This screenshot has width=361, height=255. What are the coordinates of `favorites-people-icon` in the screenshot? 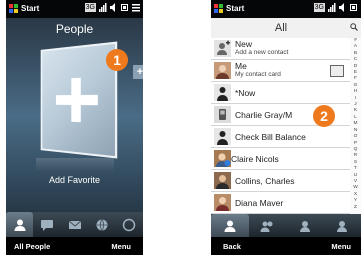 It's located at (266, 226).